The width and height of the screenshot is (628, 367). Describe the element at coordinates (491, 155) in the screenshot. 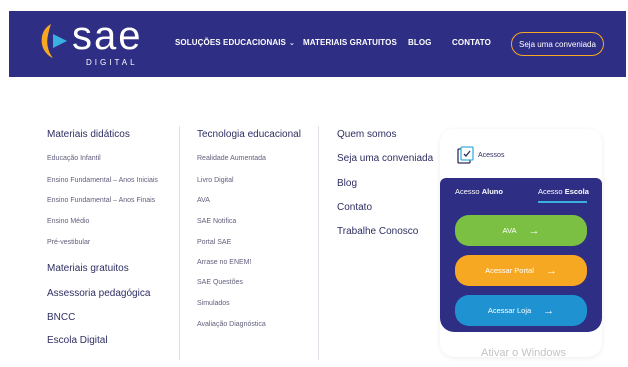

I see `access-title: Acessos` at that location.